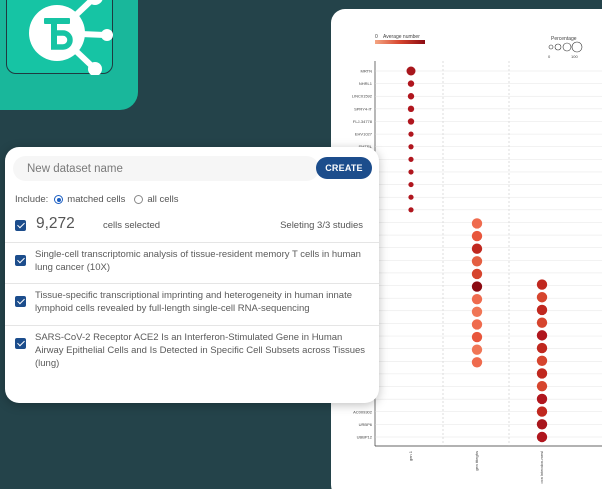 This screenshot has width=602, height=489. I want to click on dataset-header: CREATE, so click(192, 167).